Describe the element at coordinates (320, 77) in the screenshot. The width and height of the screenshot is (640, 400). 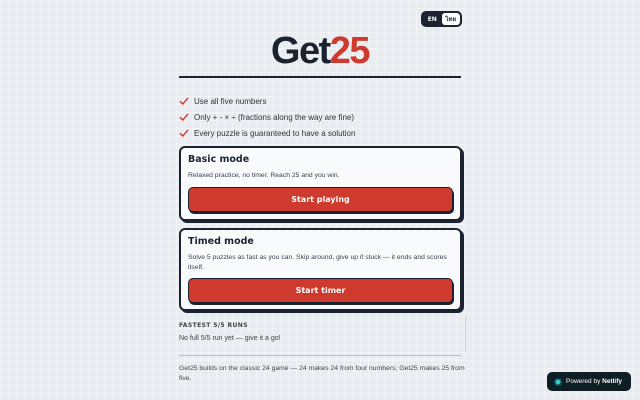
I see `logo-divider` at that location.